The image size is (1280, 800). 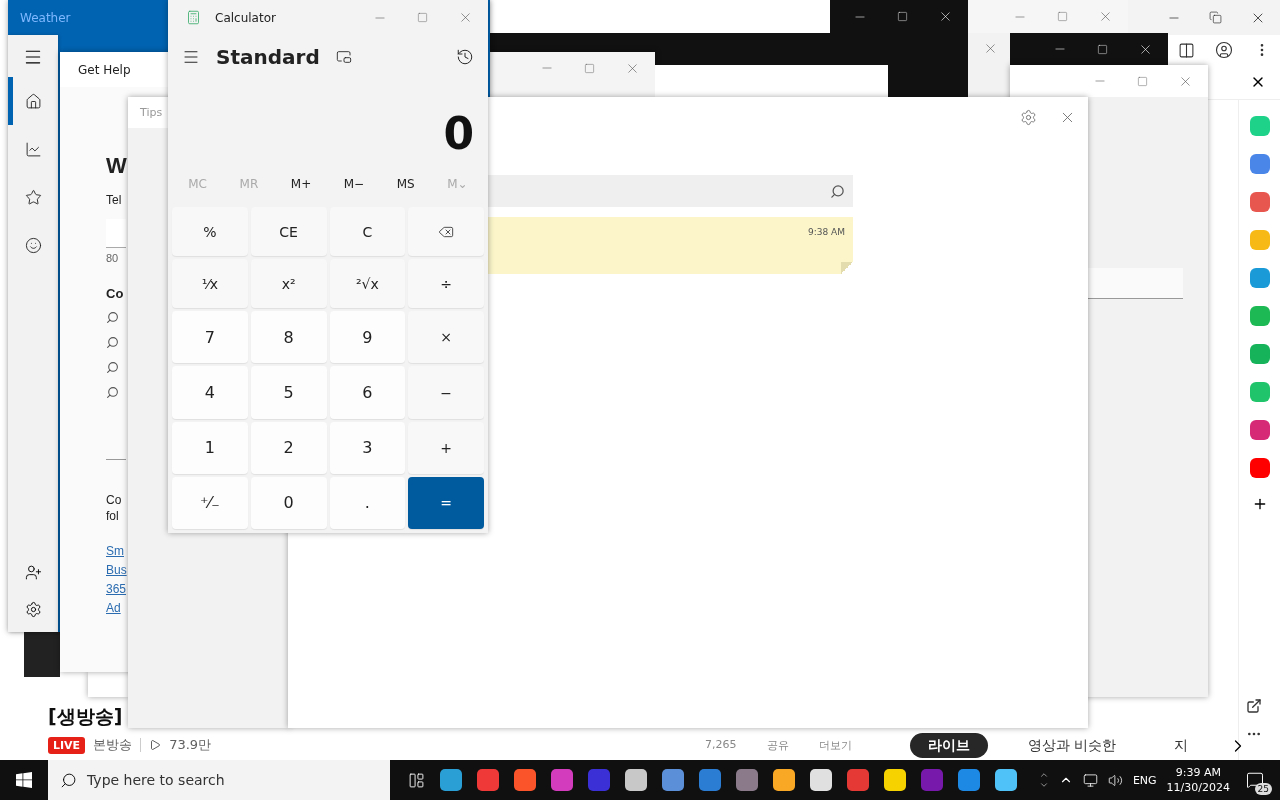 What do you see at coordinates (1187, 50) in the screenshot?
I see `split-view-icon` at bounding box center [1187, 50].